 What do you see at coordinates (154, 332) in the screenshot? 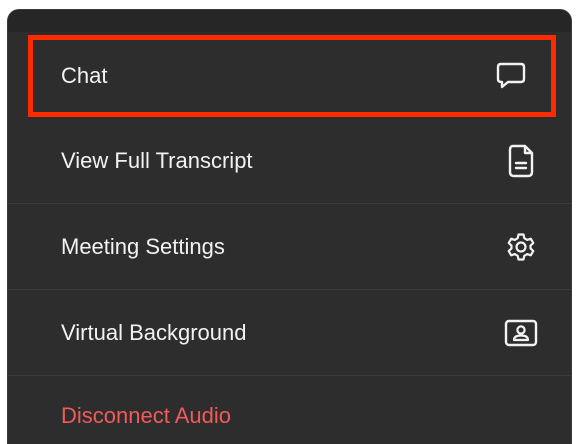
I see `virtual-background-label: Virtual Background` at bounding box center [154, 332].